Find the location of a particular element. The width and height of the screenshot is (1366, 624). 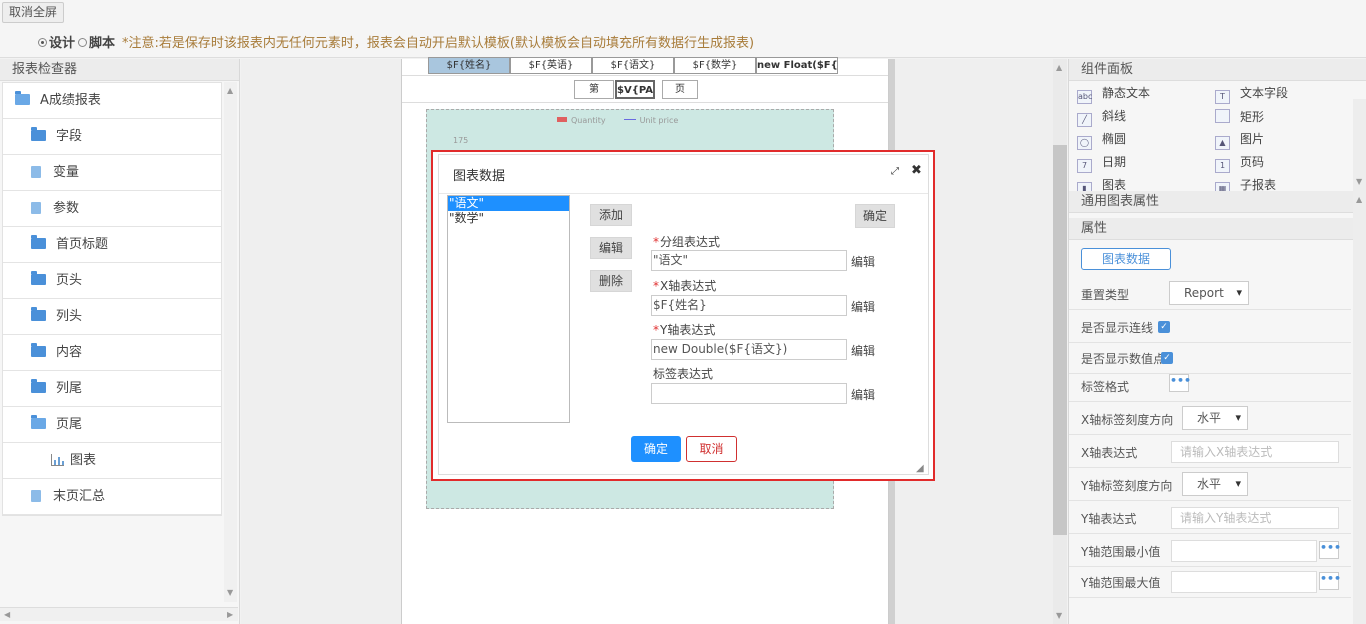

column-cell: $F{英语} is located at coordinates (551, 65).